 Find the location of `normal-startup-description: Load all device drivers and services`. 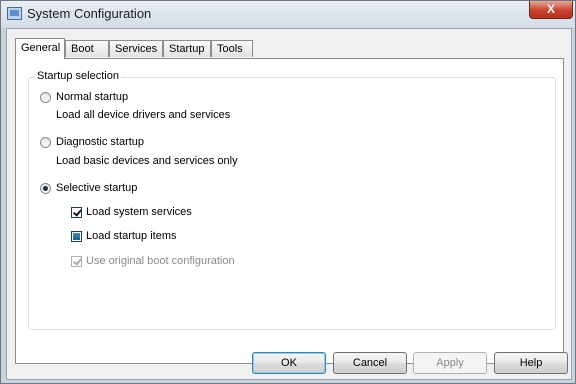

normal-startup-description: Load all device drivers and services is located at coordinates (143, 115).